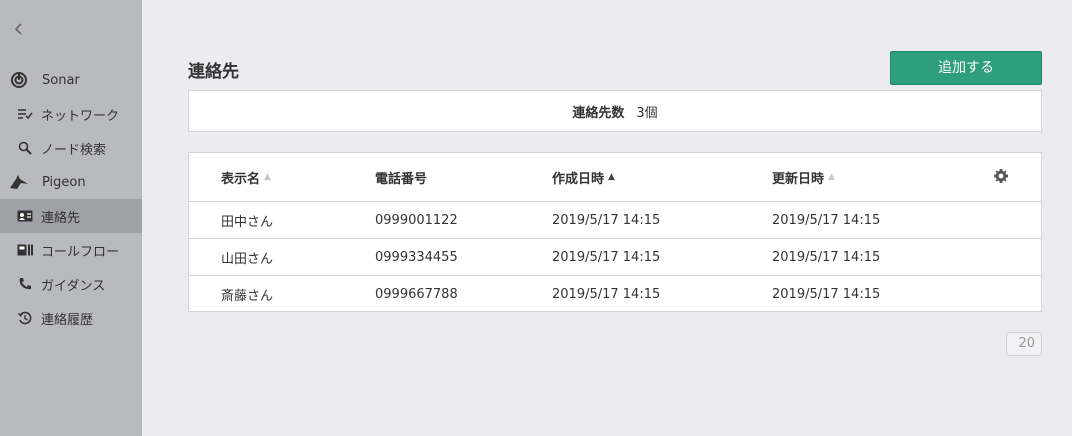 This screenshot has width=1072, height=436. Describe the element at coordinates (74, 150) in the screenshot. I see `sidebar-item-label: ノード検索` at that location.